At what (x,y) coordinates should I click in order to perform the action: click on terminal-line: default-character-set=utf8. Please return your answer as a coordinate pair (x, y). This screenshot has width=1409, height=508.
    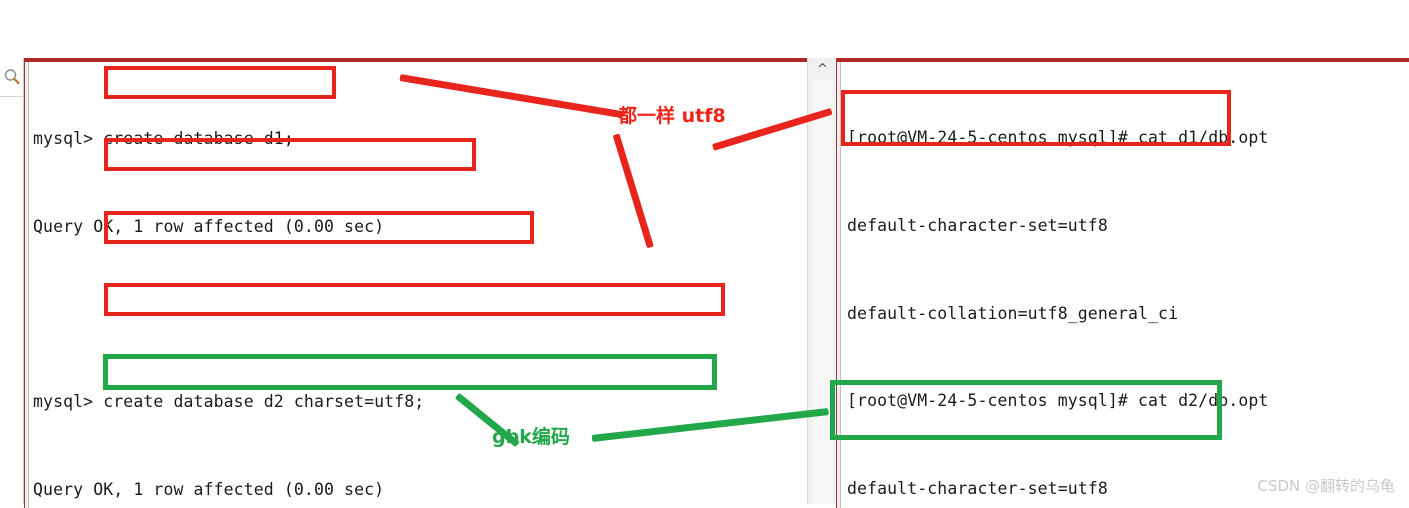
    Looking at the image, I should click on (977, 225).